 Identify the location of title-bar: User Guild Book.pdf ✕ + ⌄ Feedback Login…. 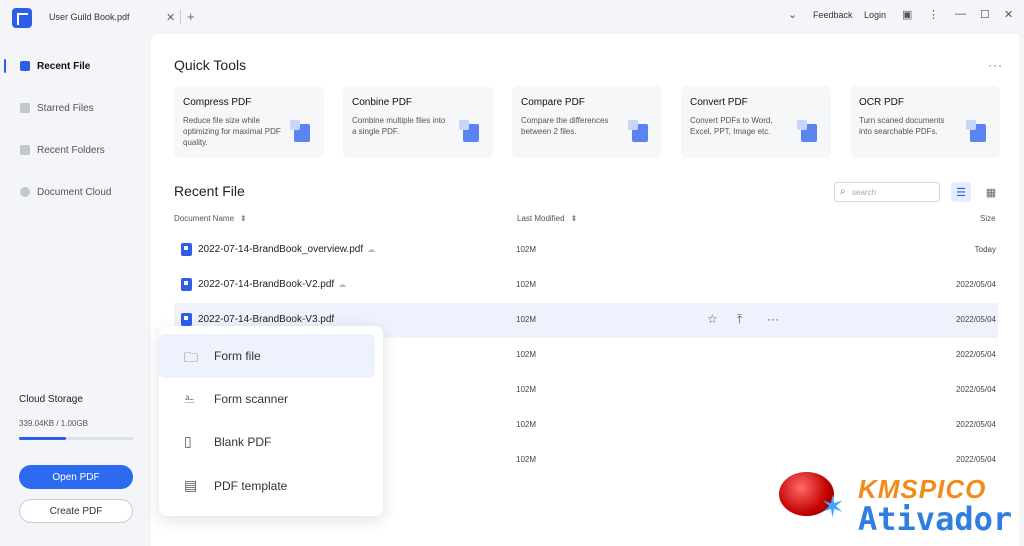
(512, 17).